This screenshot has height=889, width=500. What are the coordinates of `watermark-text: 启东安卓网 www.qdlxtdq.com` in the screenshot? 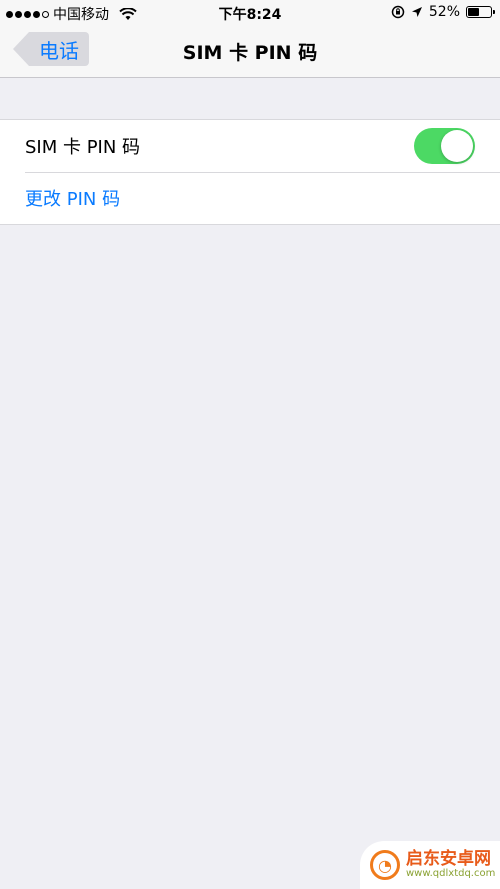 It's located at (451, 863).